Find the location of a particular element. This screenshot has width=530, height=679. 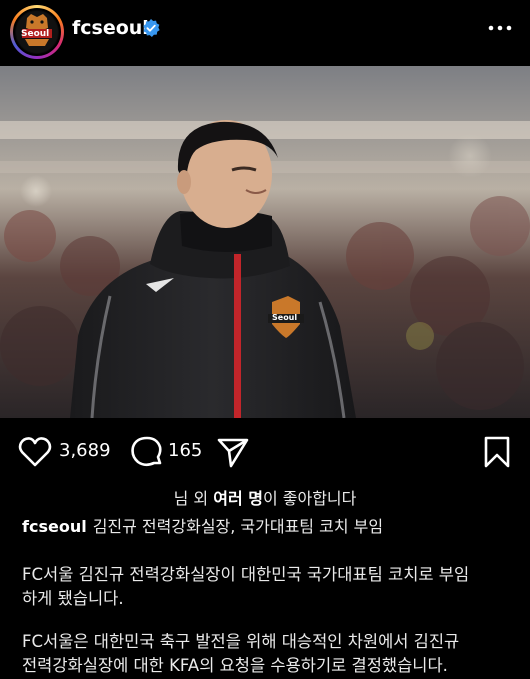

action-bar: 3,689 165 is located at coordinates (265, 452).